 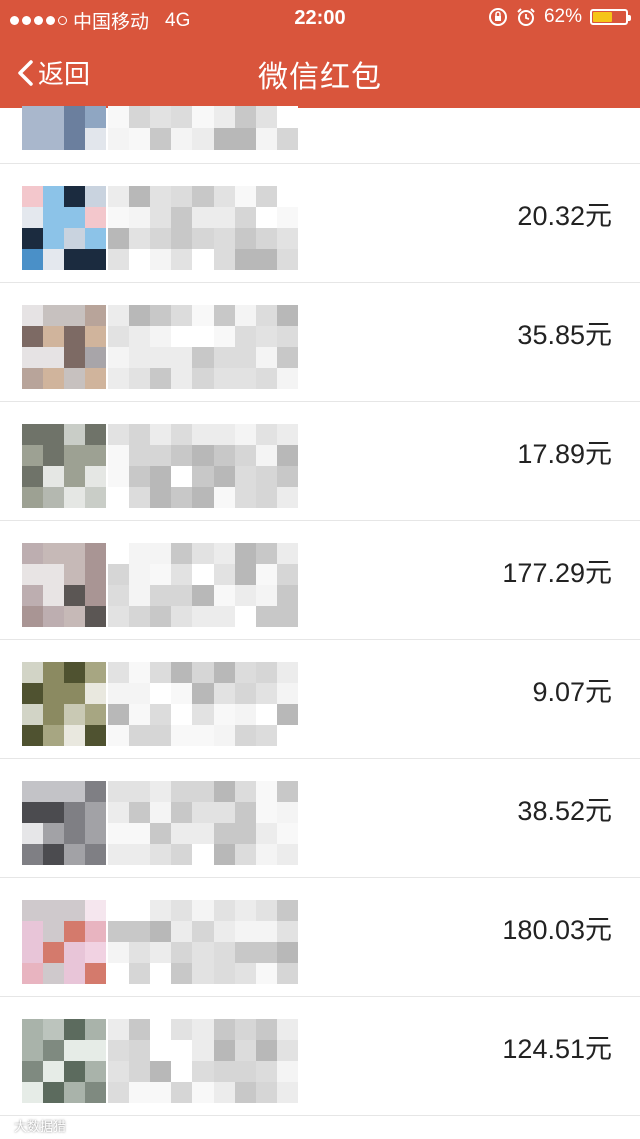 I want to click on list-item: 35.85元, so click(x=320, y=342).